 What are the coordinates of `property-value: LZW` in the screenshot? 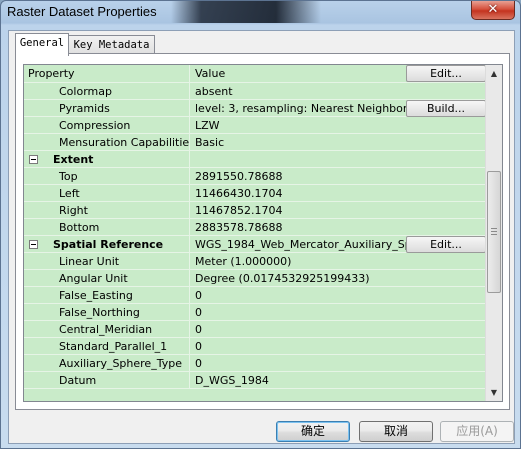 It's located at (207, 125).